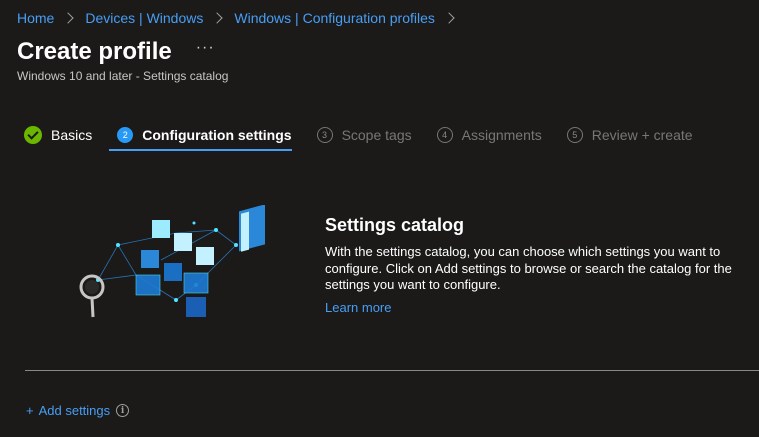  I want to click on step-basics: Basics, so click(58, 135).